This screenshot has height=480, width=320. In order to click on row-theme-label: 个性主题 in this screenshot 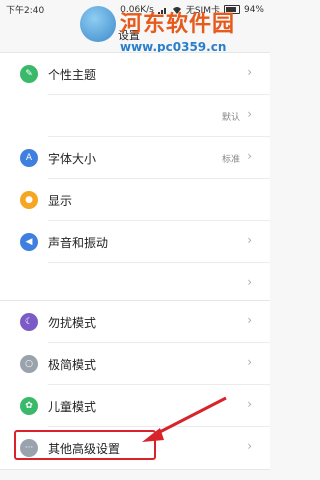, I will do `click(72, 75)`.